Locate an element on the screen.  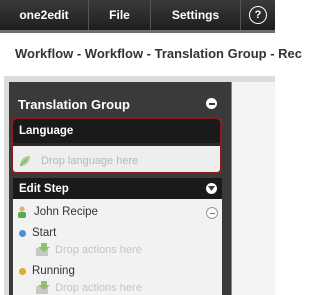
collapse-panel-button is located at coordinates (211, 103).